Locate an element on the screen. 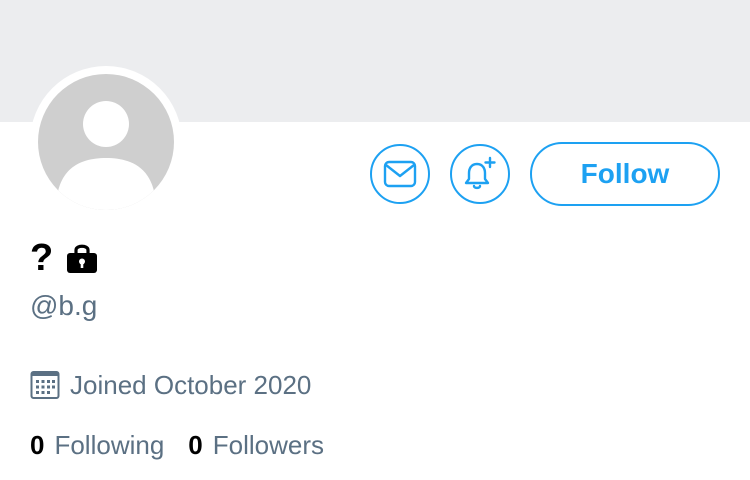 The height and width of the screenshot is (480, 750). following-link: 0 Following is located at coordinates (97, 445).